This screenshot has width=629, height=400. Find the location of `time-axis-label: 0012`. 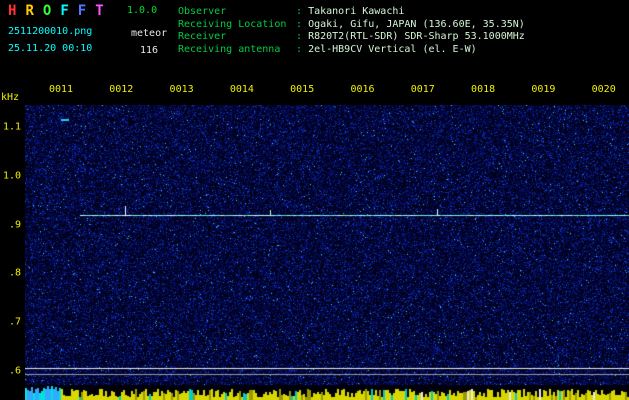

time-axis-label: 0012 is located at coordinates (121, 89).